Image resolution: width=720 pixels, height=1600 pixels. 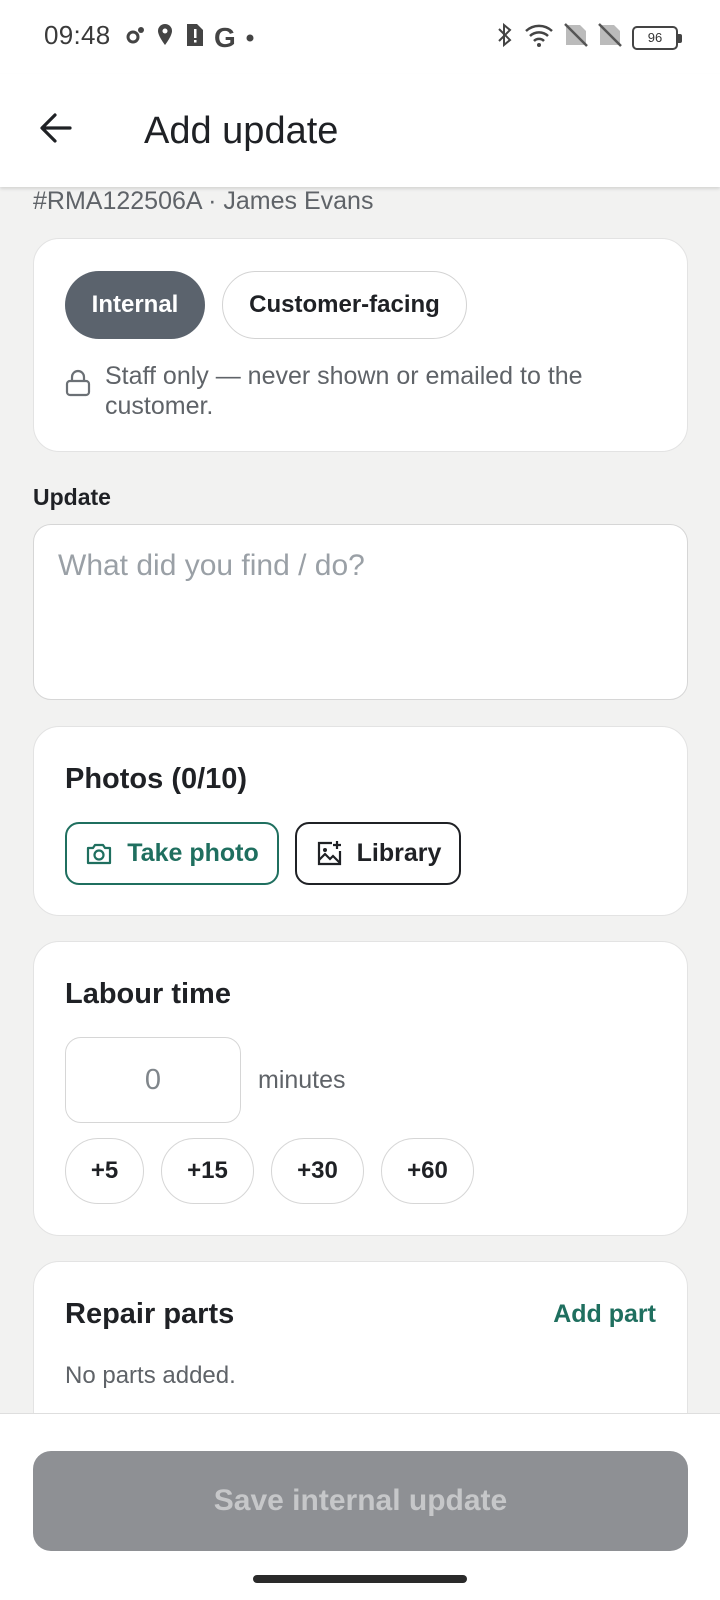 I want to click on back-button, so click(x=56, y=128).